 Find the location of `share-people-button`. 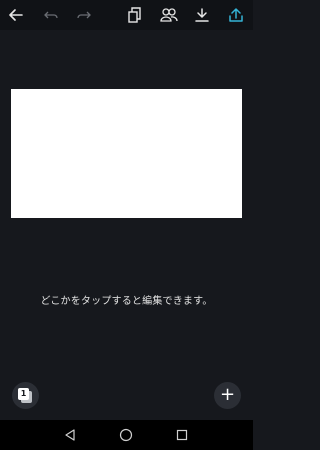

share-people-button is located at coordinates (169, 15).